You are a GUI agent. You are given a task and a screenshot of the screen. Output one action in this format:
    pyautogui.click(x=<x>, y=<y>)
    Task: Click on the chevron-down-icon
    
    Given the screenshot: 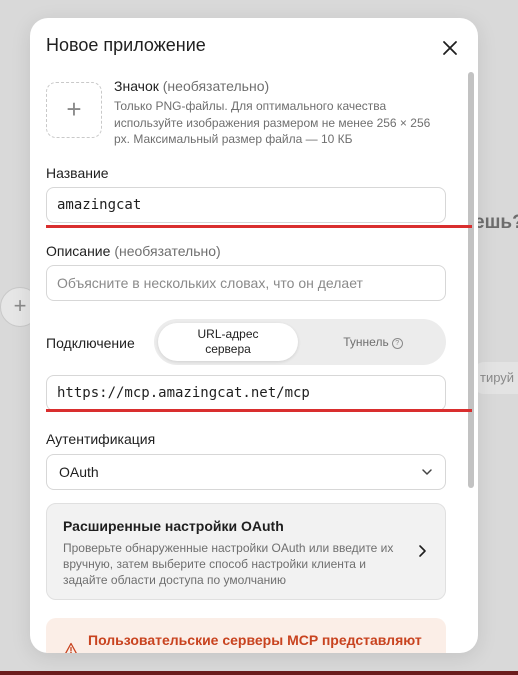 What is the action you would take?
    pyautogui.click(x=427, y=472)
    